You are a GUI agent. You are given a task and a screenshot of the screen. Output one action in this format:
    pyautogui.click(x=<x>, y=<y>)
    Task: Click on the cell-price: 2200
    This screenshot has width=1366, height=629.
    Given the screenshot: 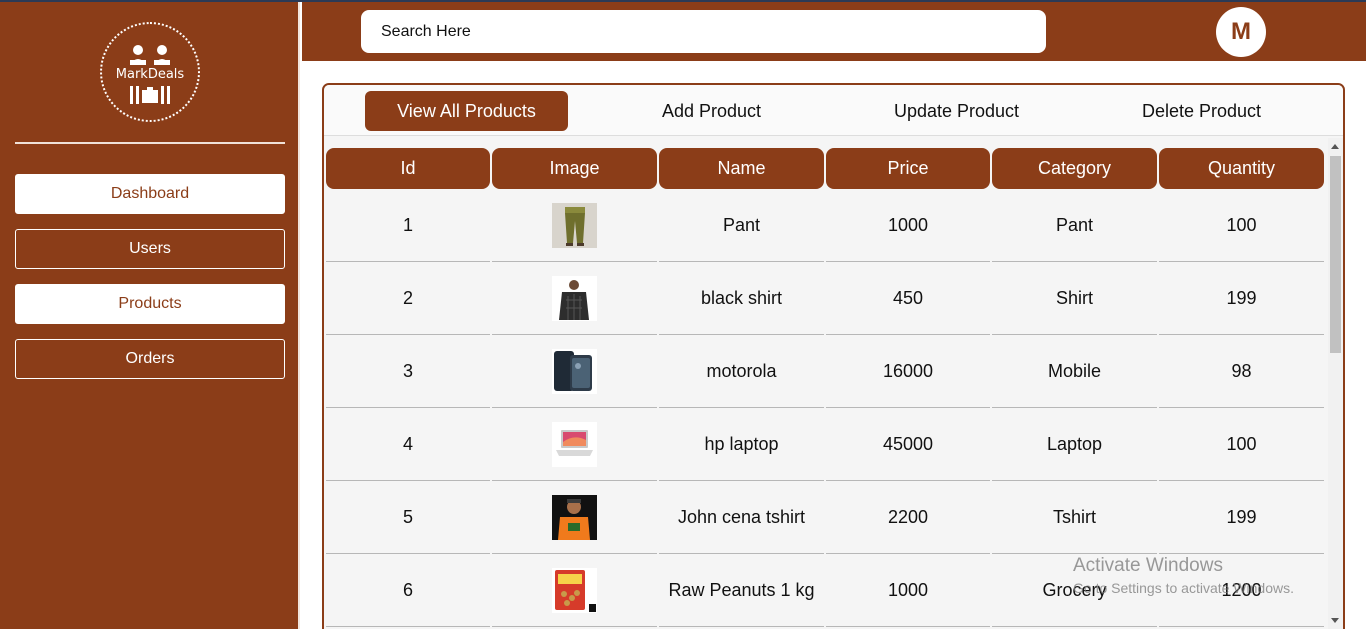 What is the action you would take?
    pyautogui.click(x=908, y=518)
    